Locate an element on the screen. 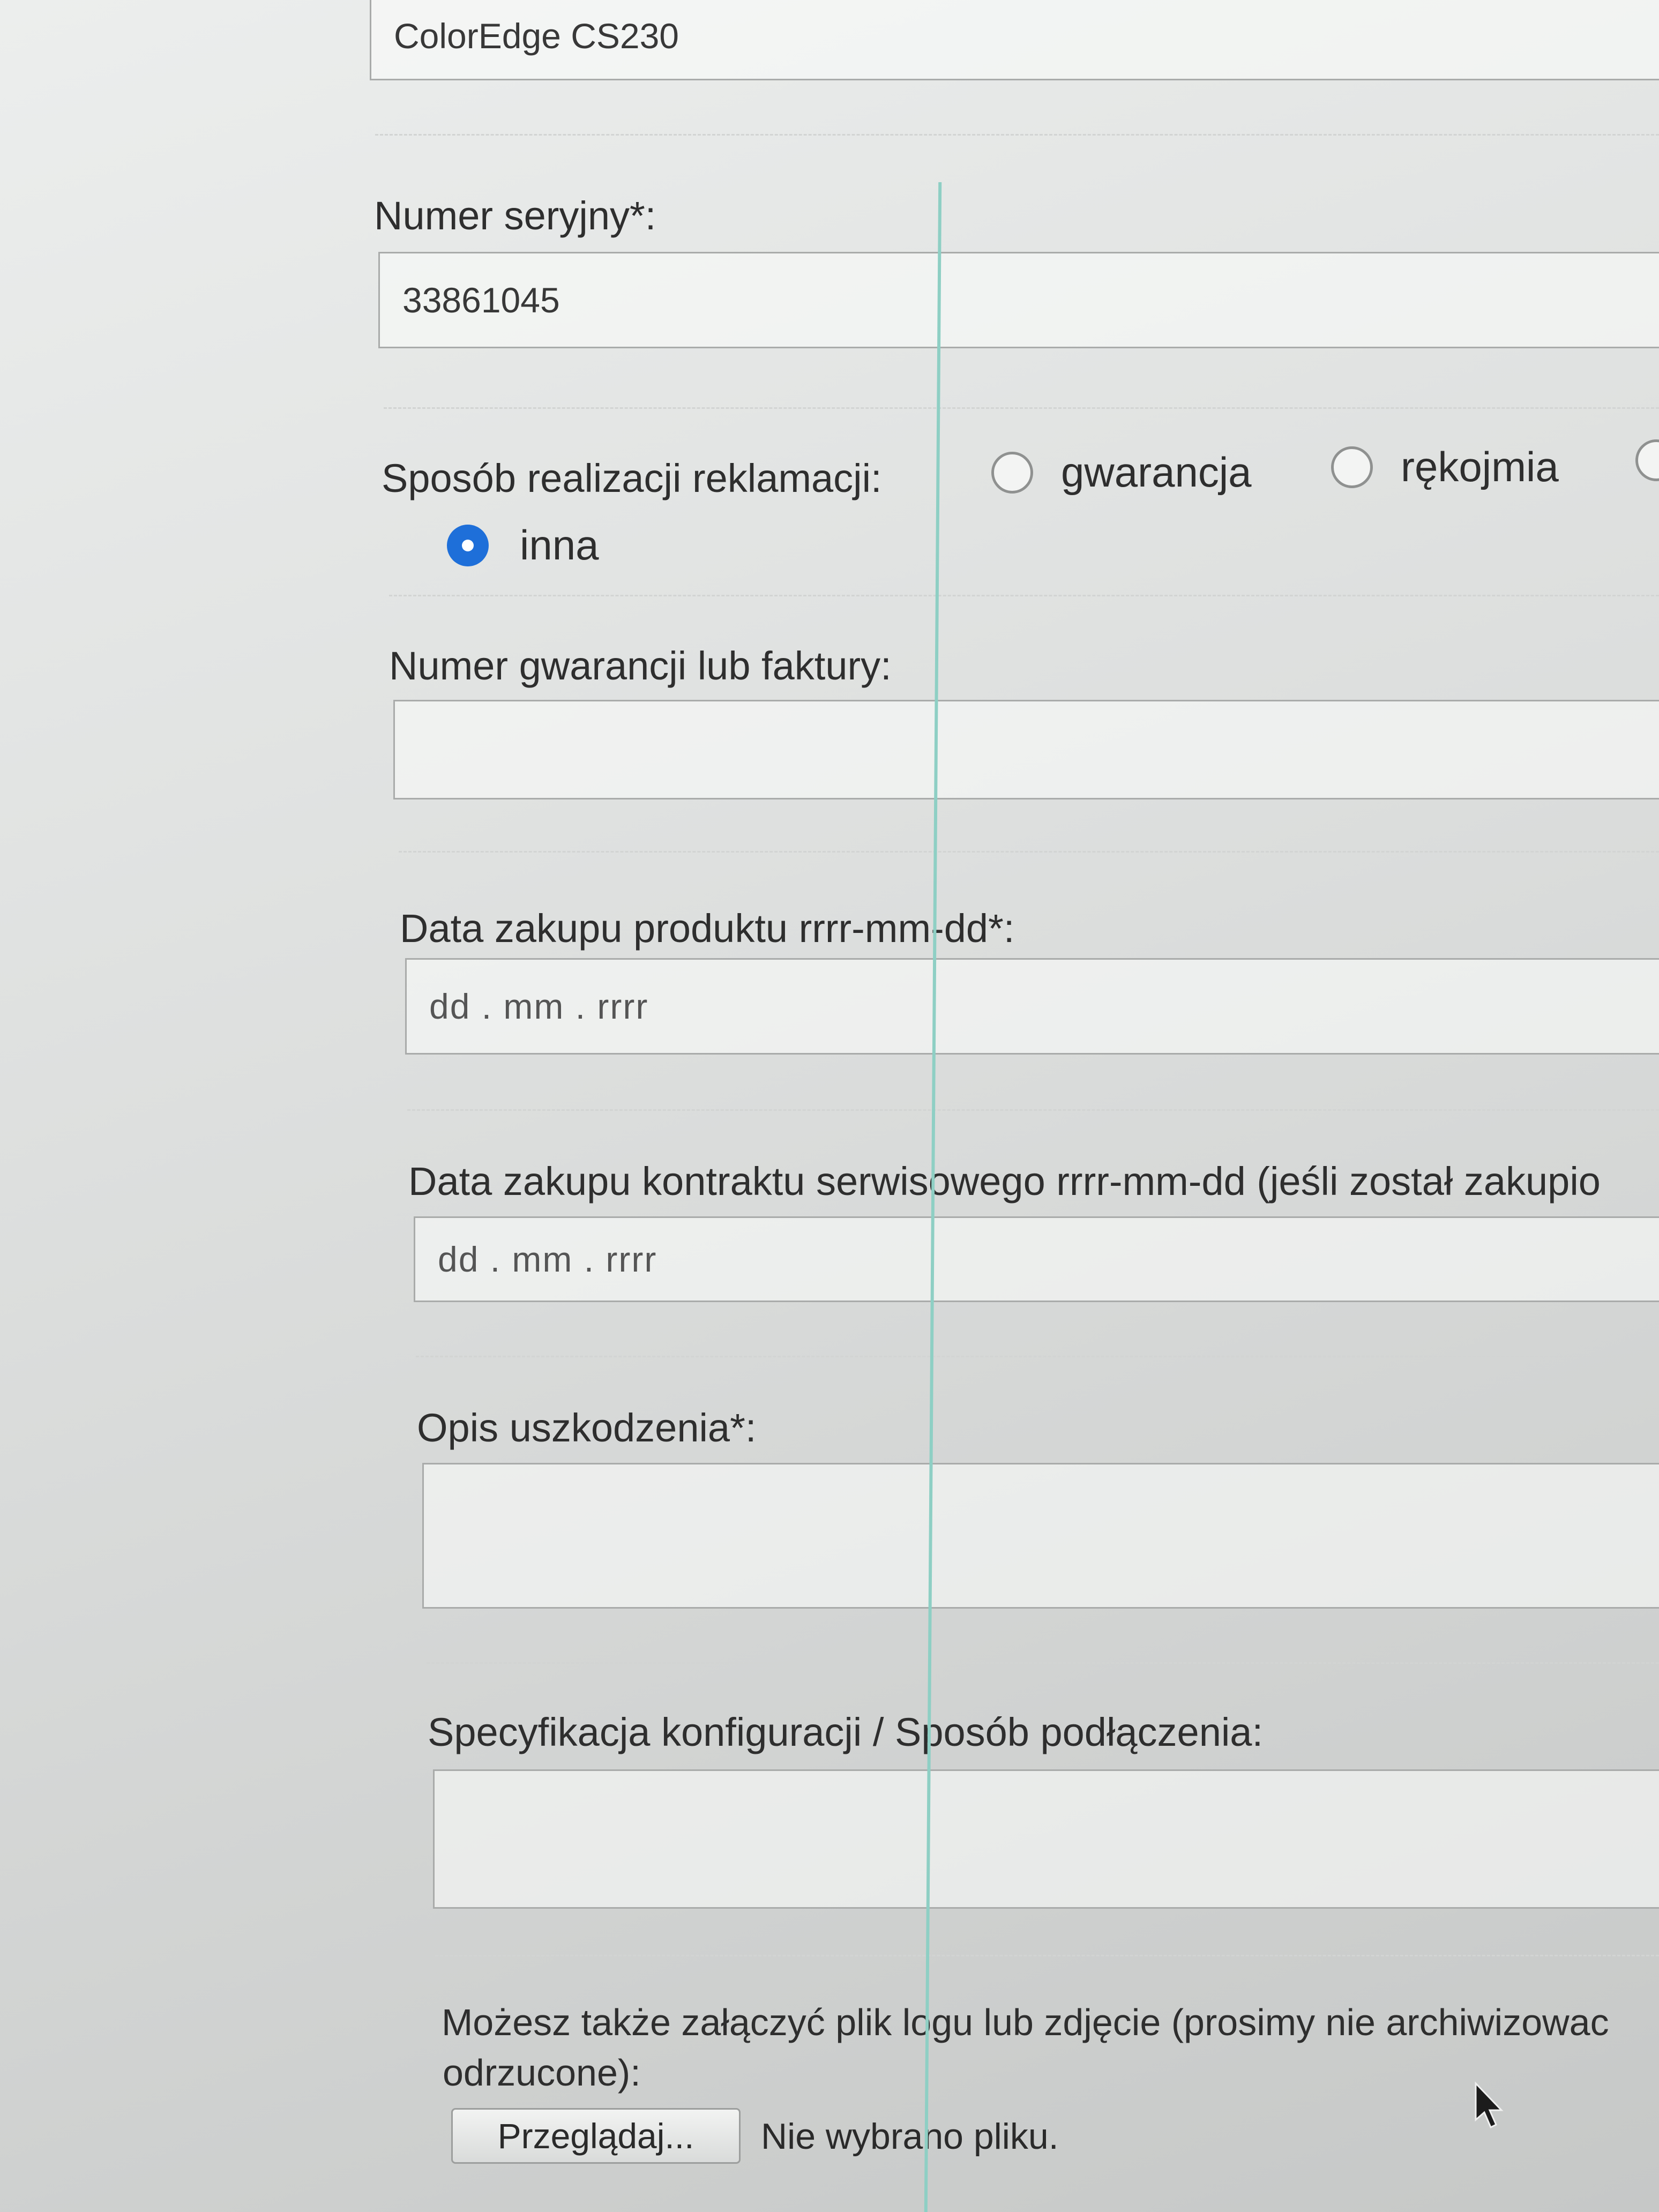  radio-rekojmia is located at coordinates (1352, 467).